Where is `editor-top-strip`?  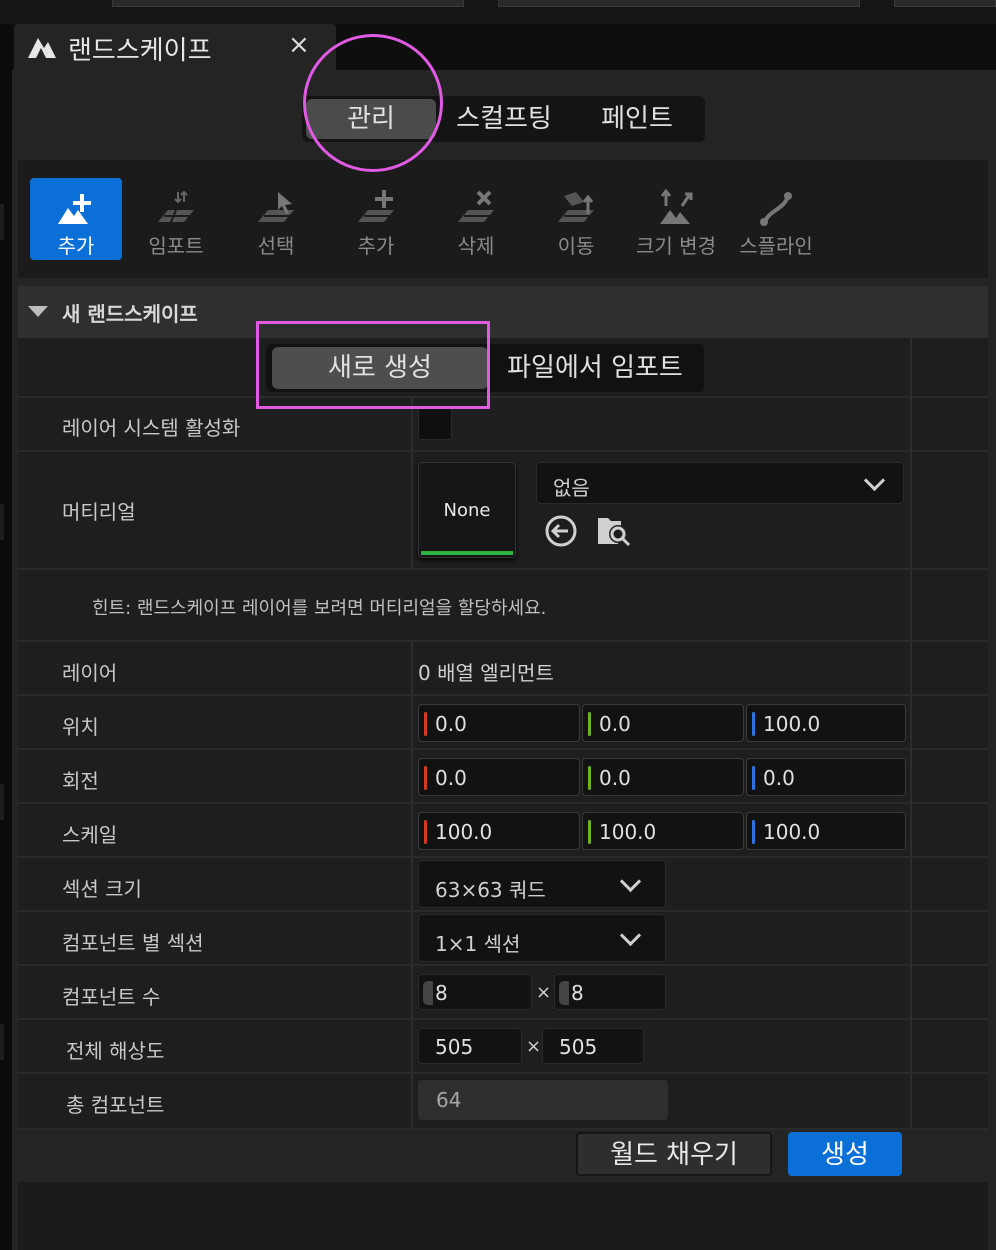
editor-top-strip is located at coordinates (498, 12).